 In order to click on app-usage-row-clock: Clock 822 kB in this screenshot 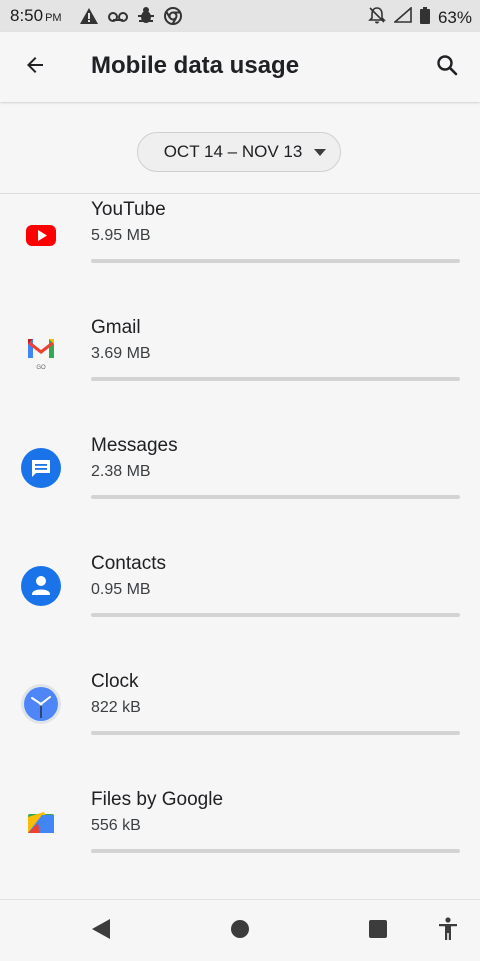, I will do `click(240, 725)`.